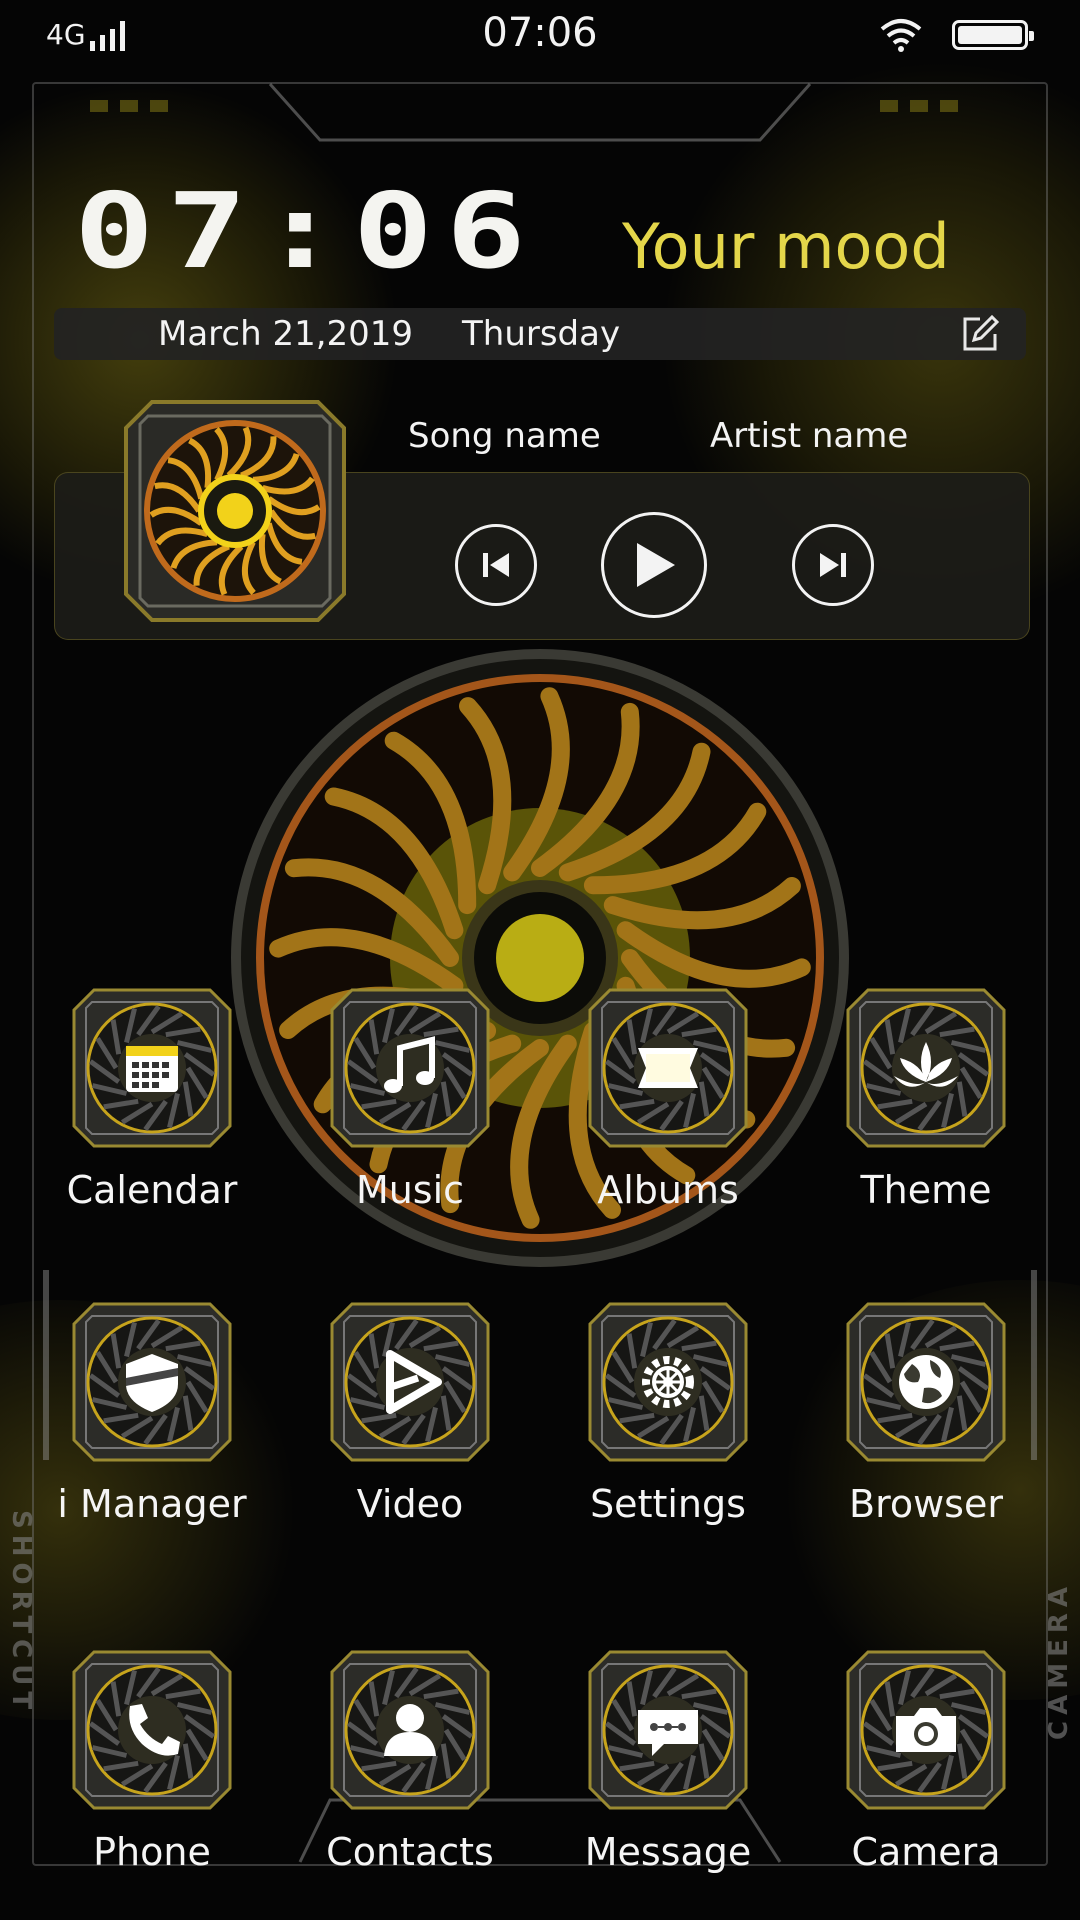  I want to click on date-bar: March 21,2019 Thursday, so click(540, 334).